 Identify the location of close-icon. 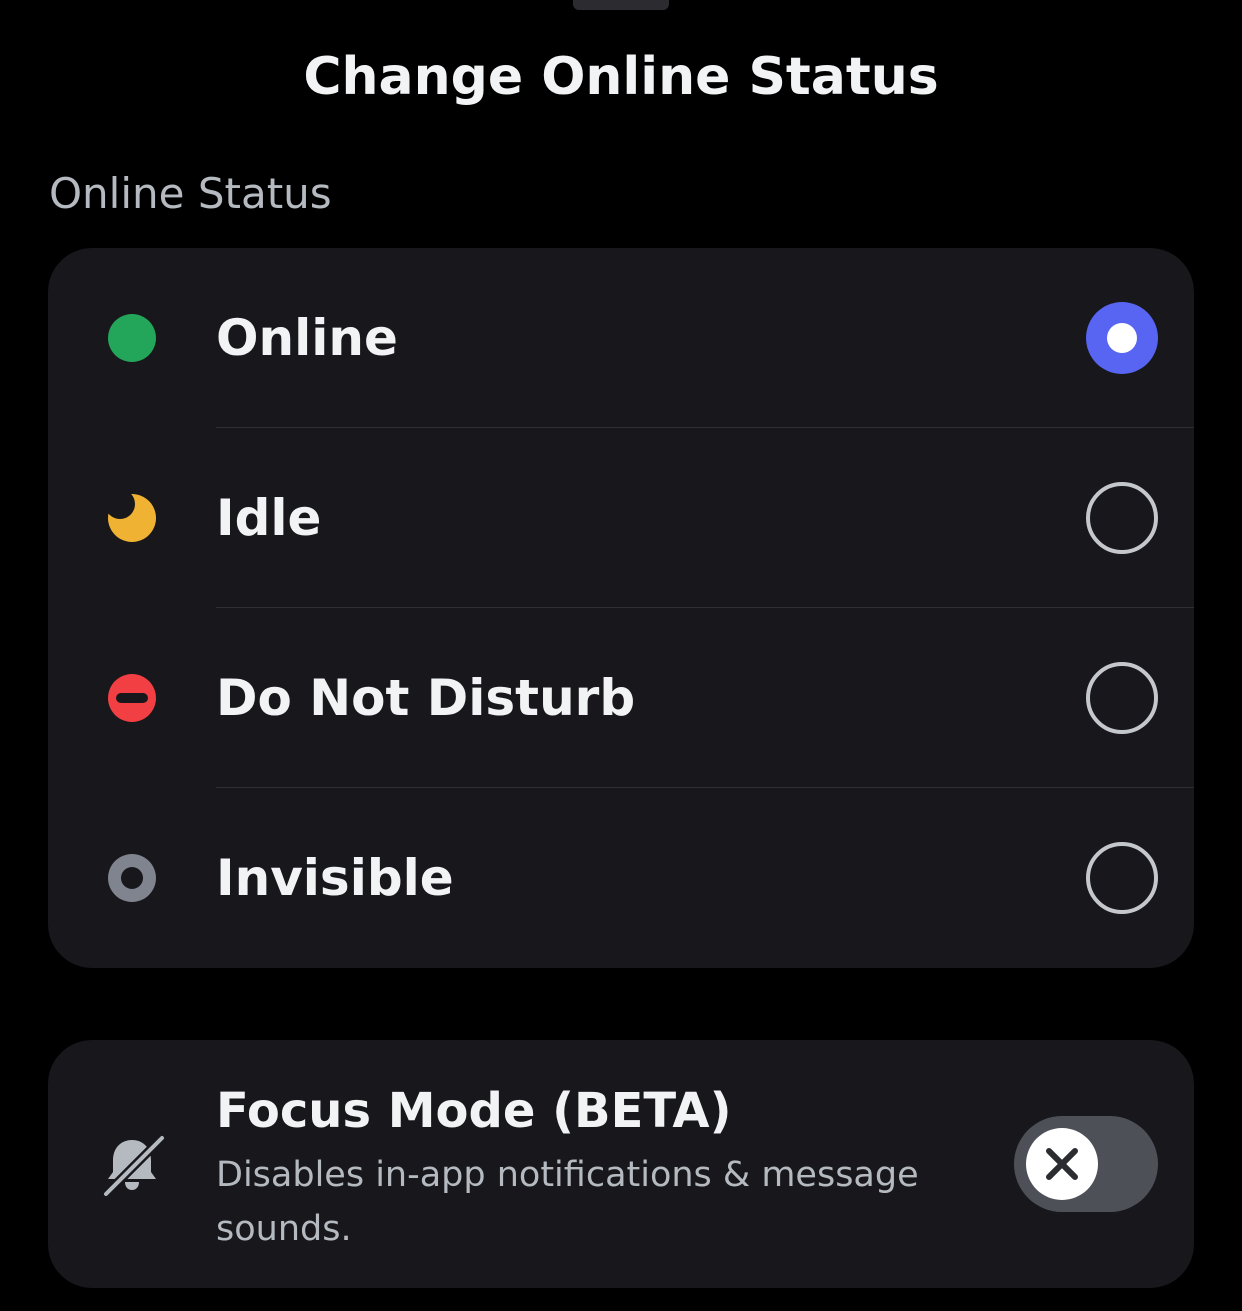
(1062, 1164).